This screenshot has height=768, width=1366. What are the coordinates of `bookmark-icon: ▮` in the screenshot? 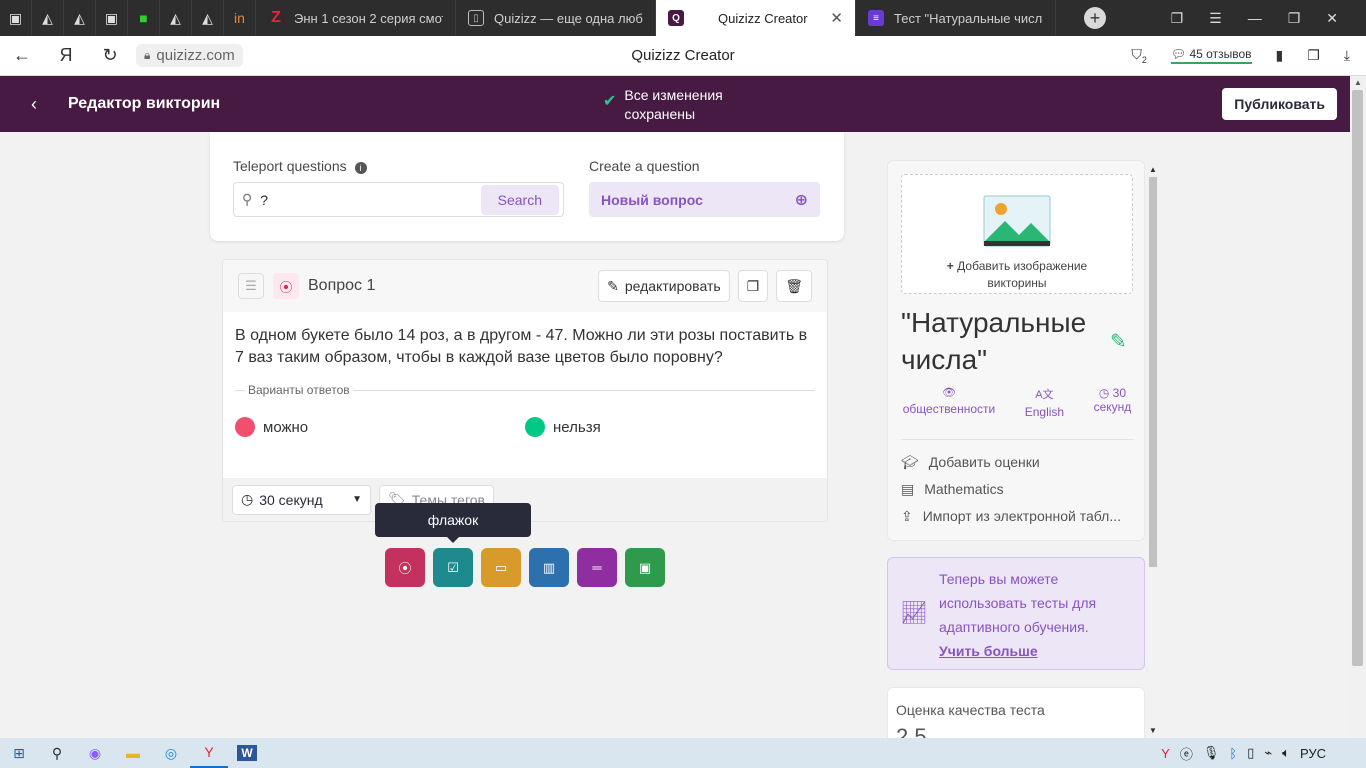 It's located at (1280, 55).